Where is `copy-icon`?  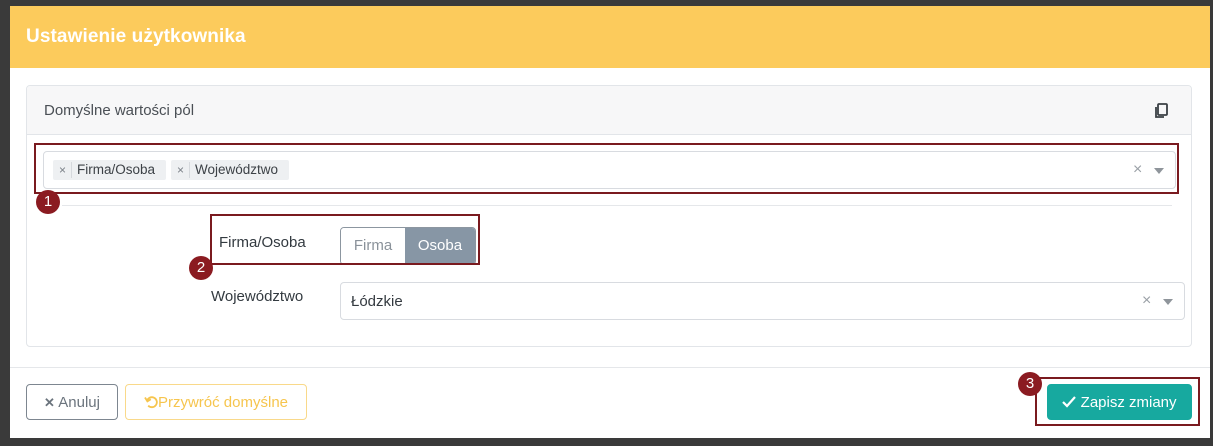
copy-icon is located at coordinates (1161, 111).